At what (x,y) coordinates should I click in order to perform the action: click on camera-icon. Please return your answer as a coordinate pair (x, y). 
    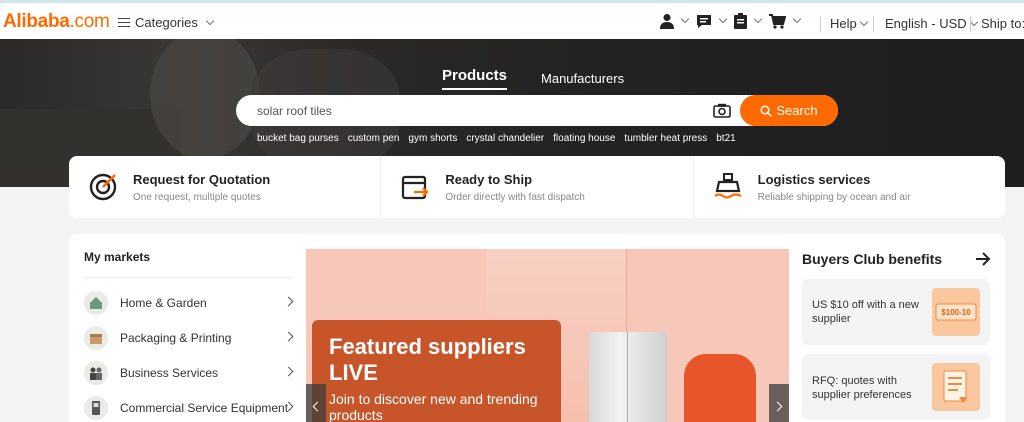
    Looking at the image, I should click on (722, 110).